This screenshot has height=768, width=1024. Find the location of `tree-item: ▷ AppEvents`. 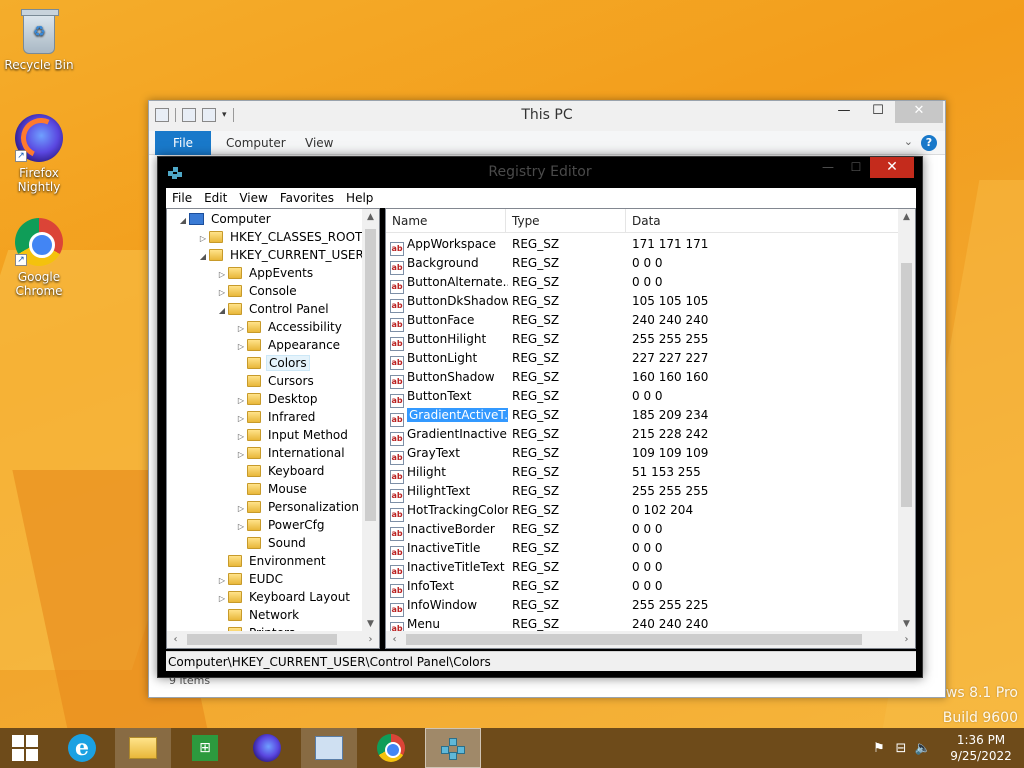

tree-item: ▷ AppEvents is located at coordinates (265, 273).